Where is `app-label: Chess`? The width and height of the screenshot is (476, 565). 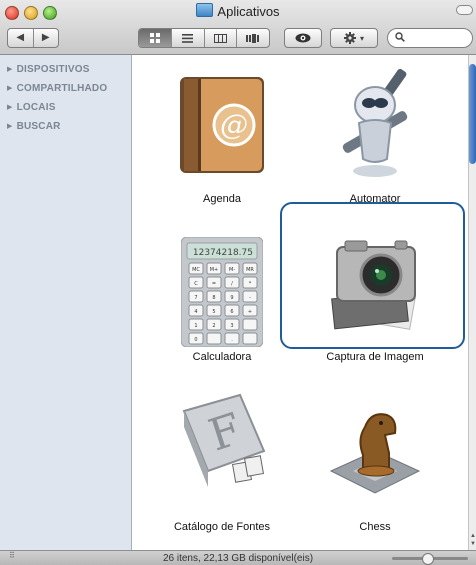
app-label: Chess is located at coordinates (375, 527).